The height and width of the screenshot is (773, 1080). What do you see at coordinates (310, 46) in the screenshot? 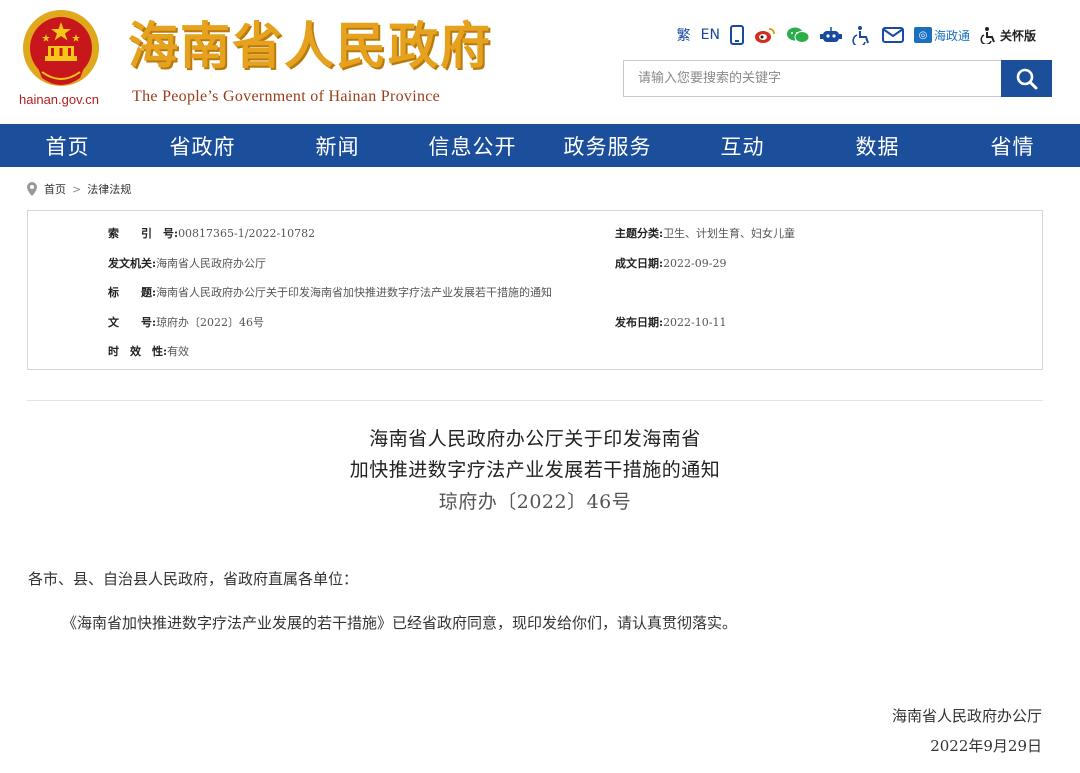
I see `site-title: 海南省人民政府` at bounding box center [310, 46].